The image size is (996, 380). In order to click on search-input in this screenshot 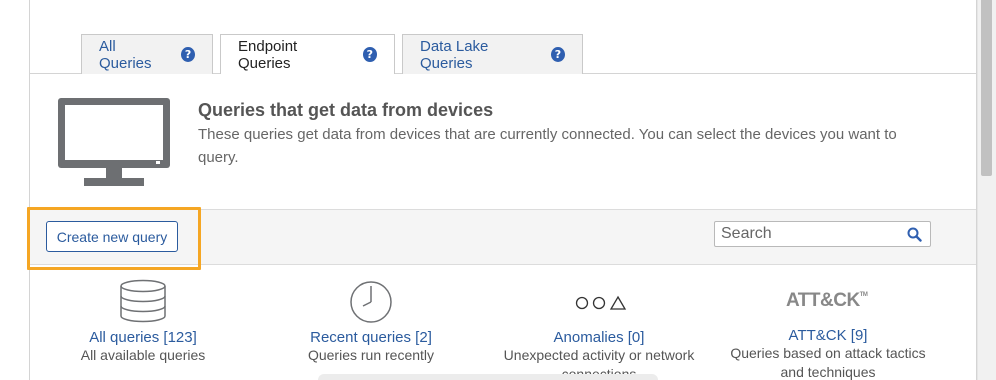, I will do `click(822, 234)`.